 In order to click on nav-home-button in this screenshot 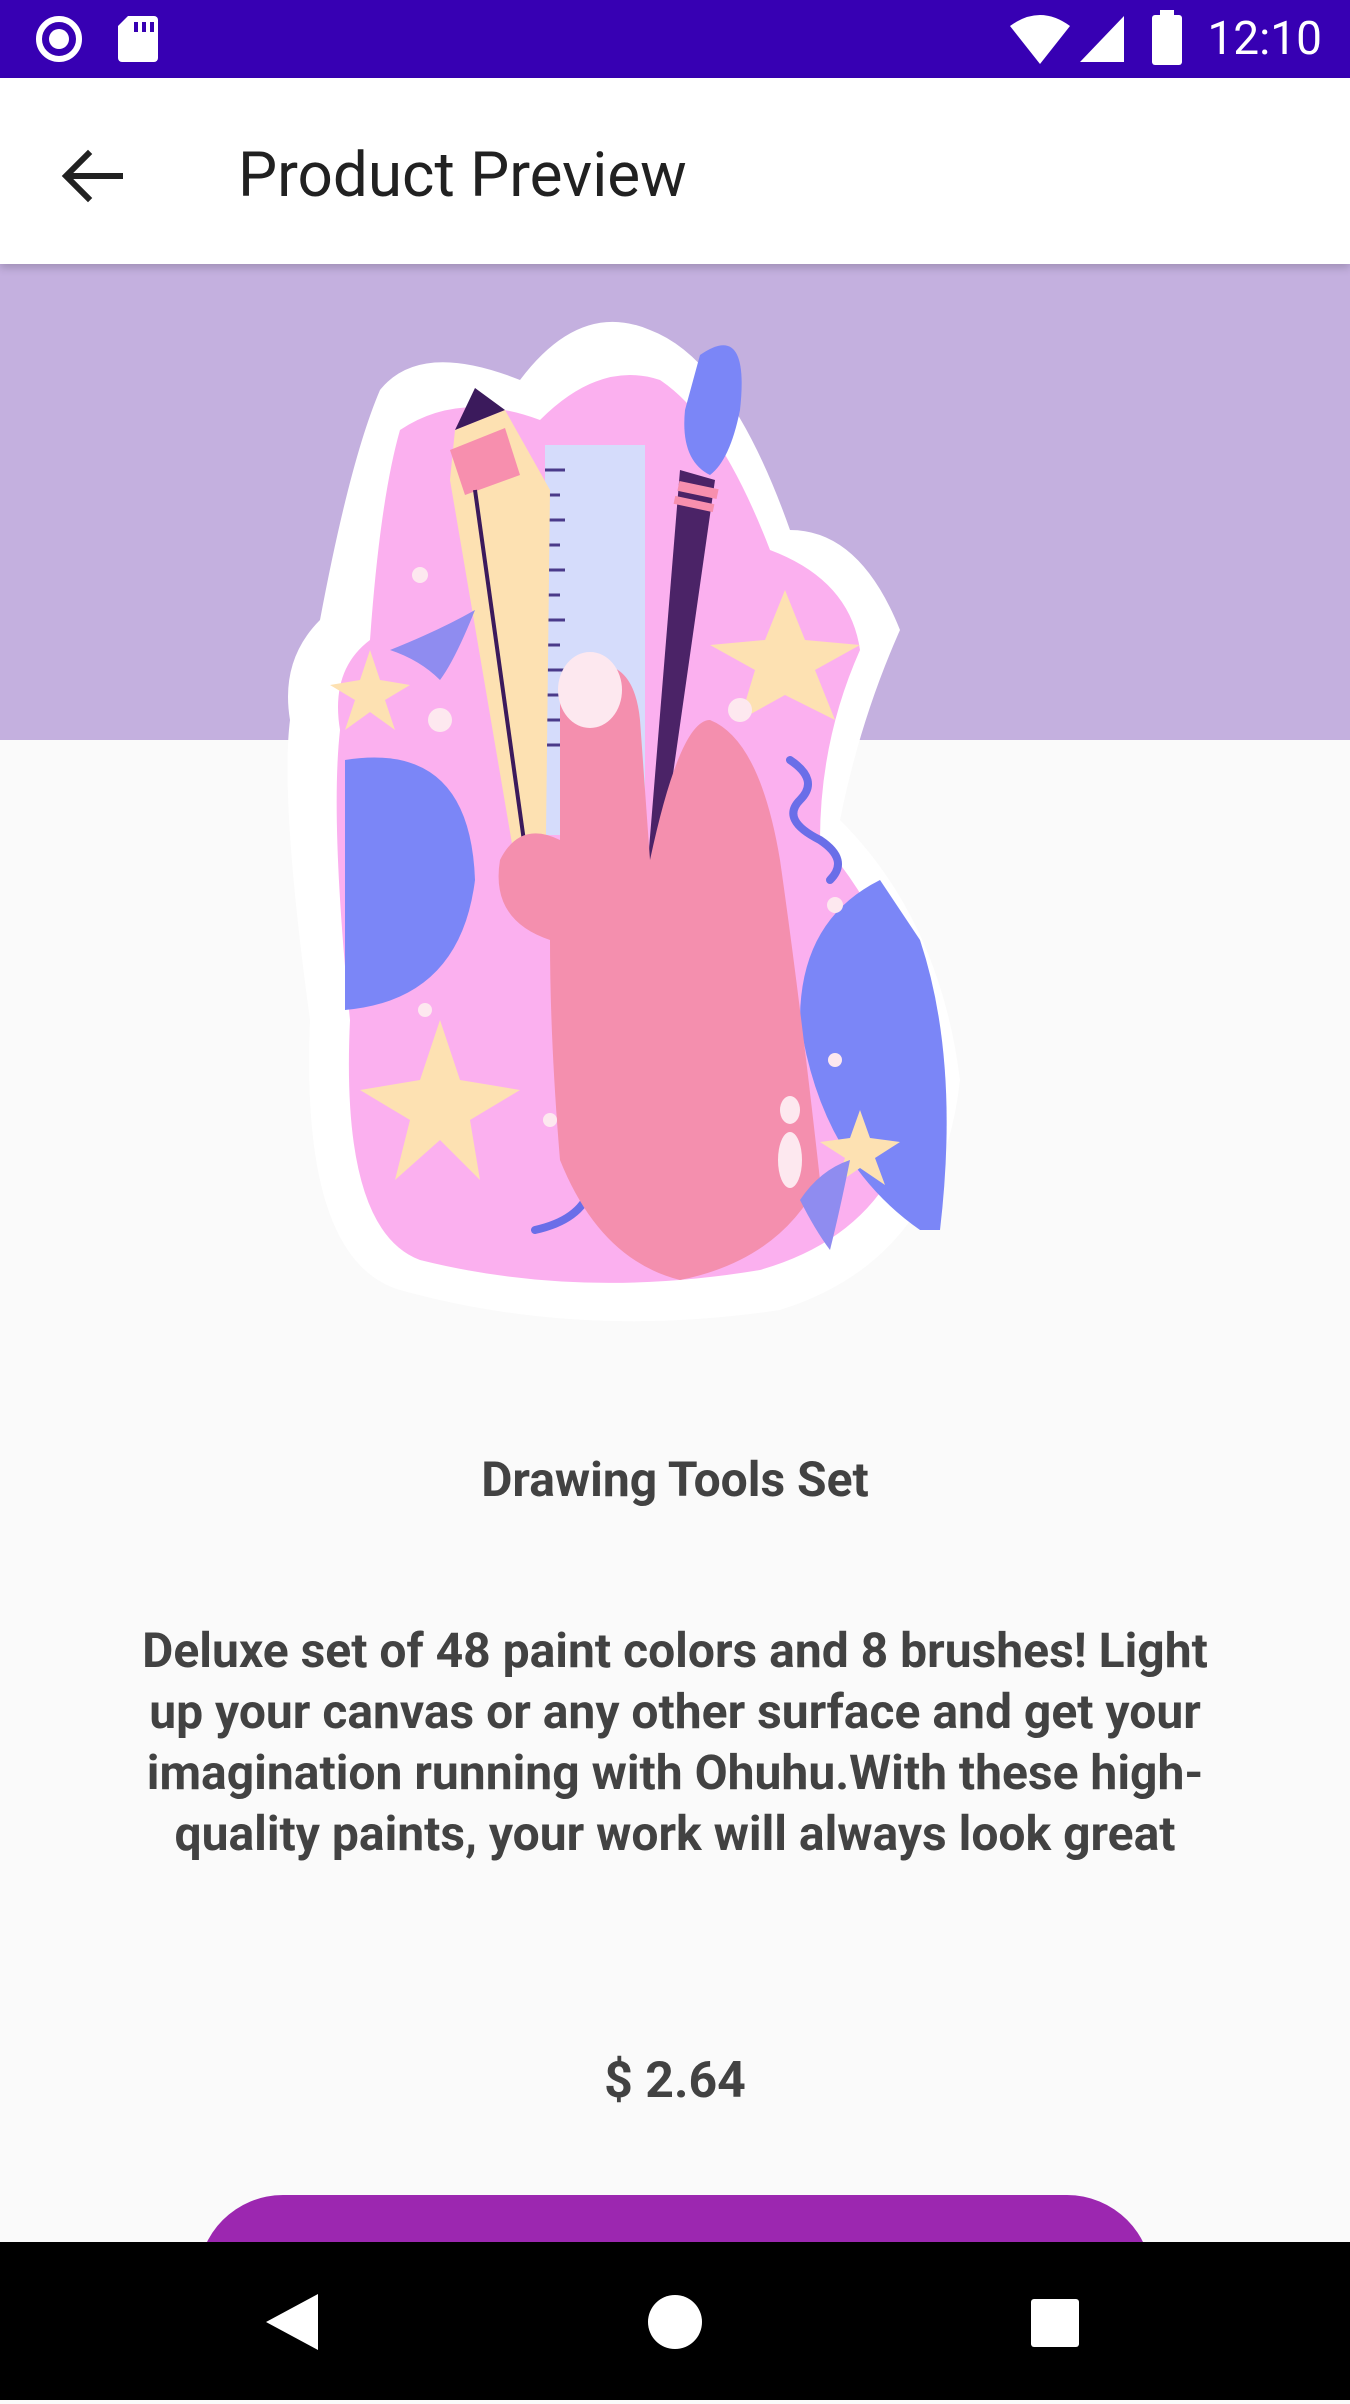, I will do `click(675, 2321)`.